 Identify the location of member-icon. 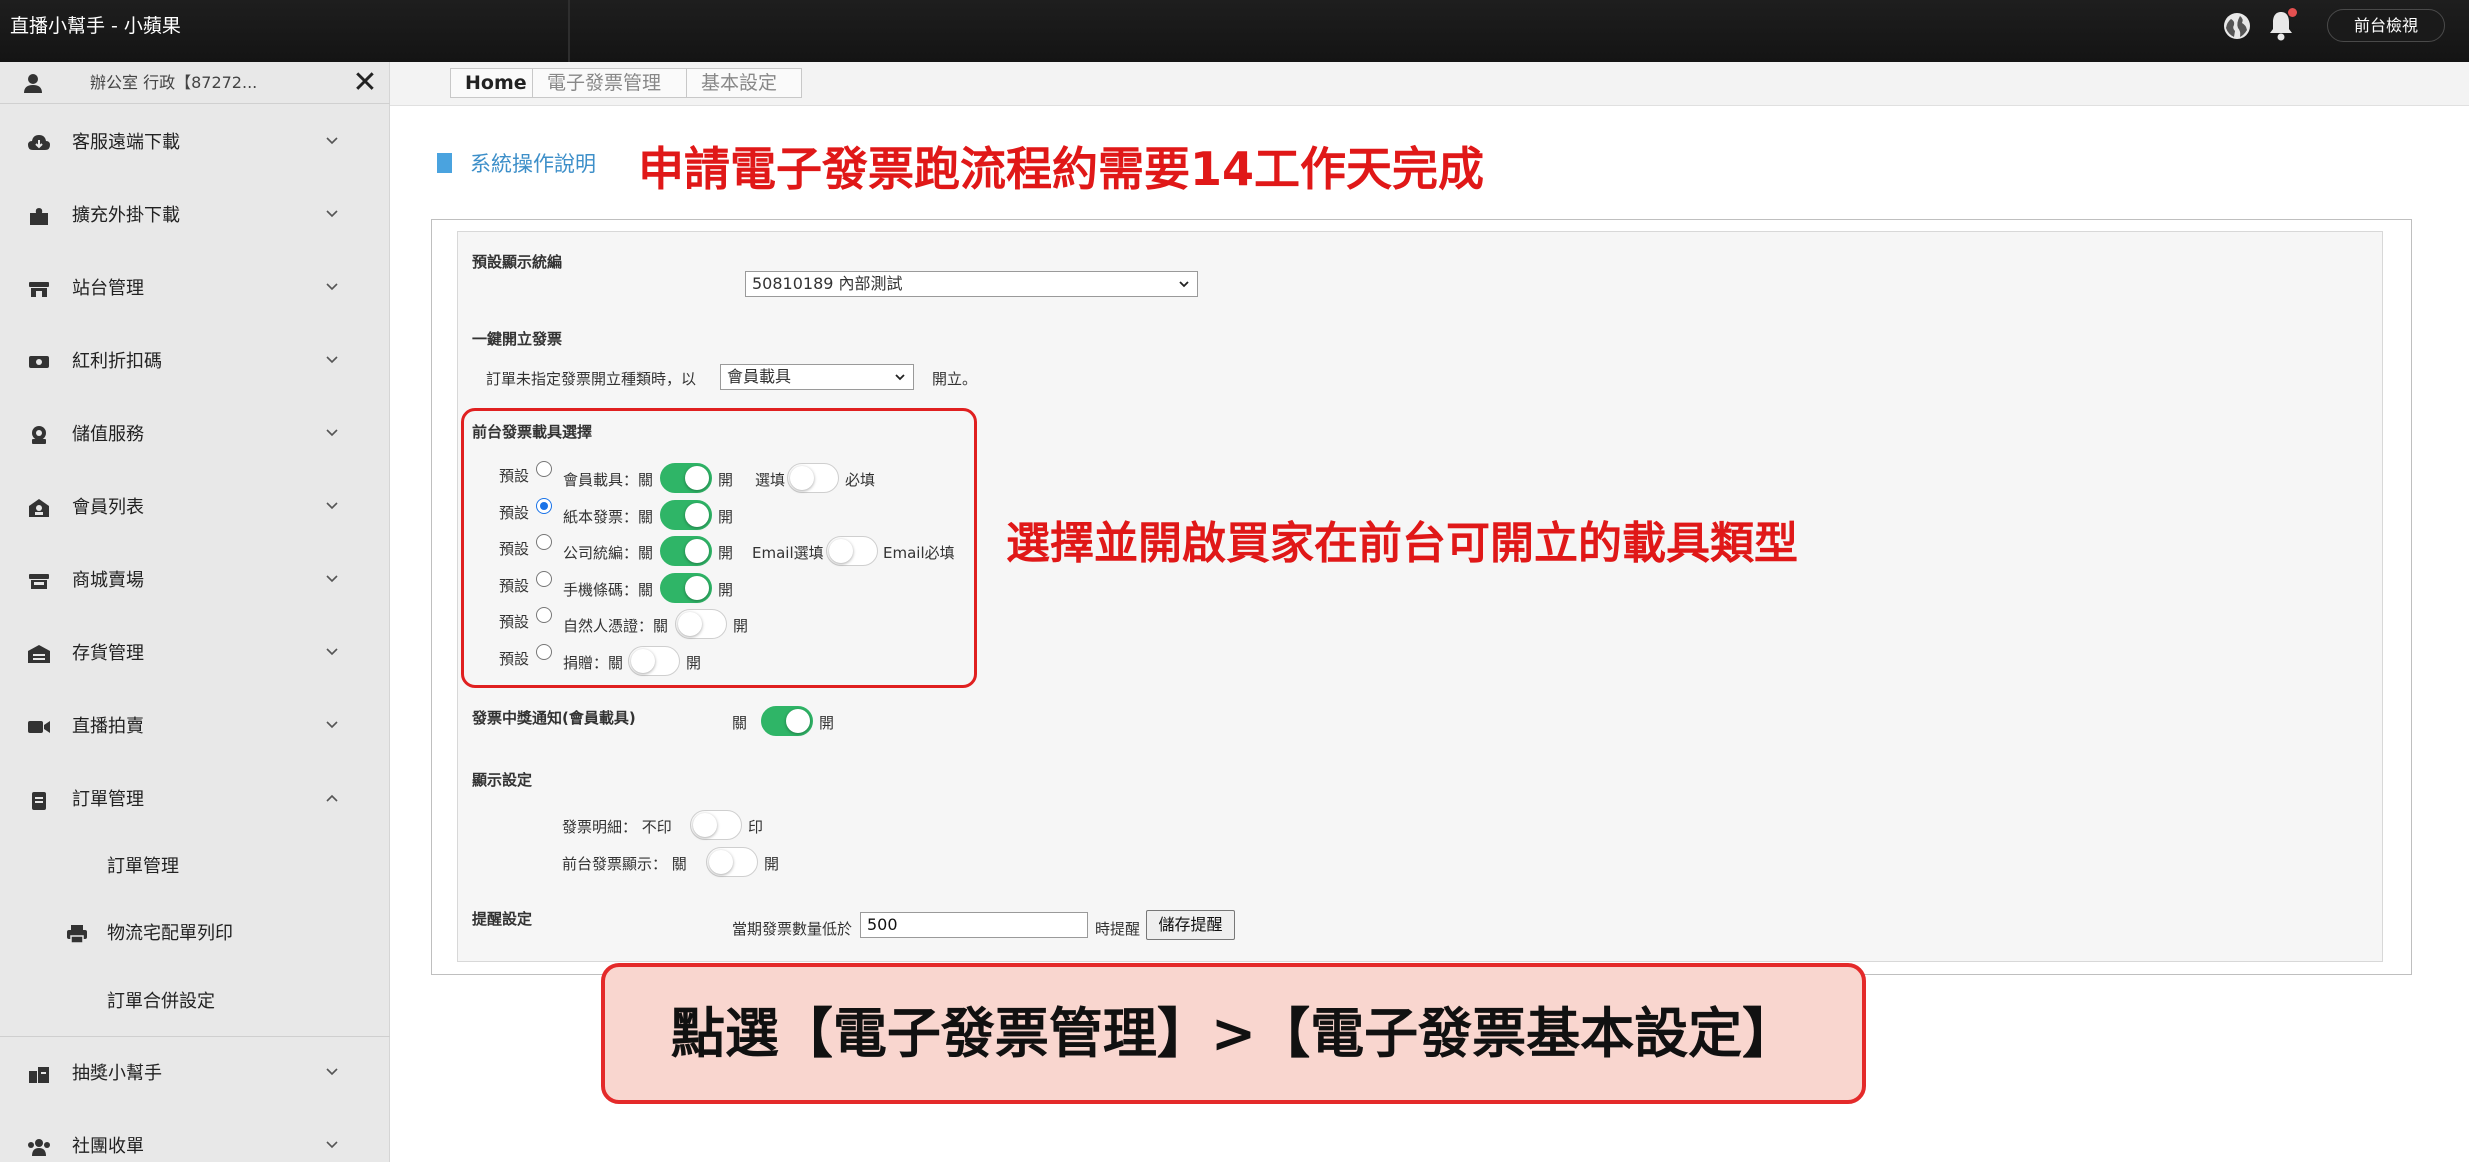
(39, 508).